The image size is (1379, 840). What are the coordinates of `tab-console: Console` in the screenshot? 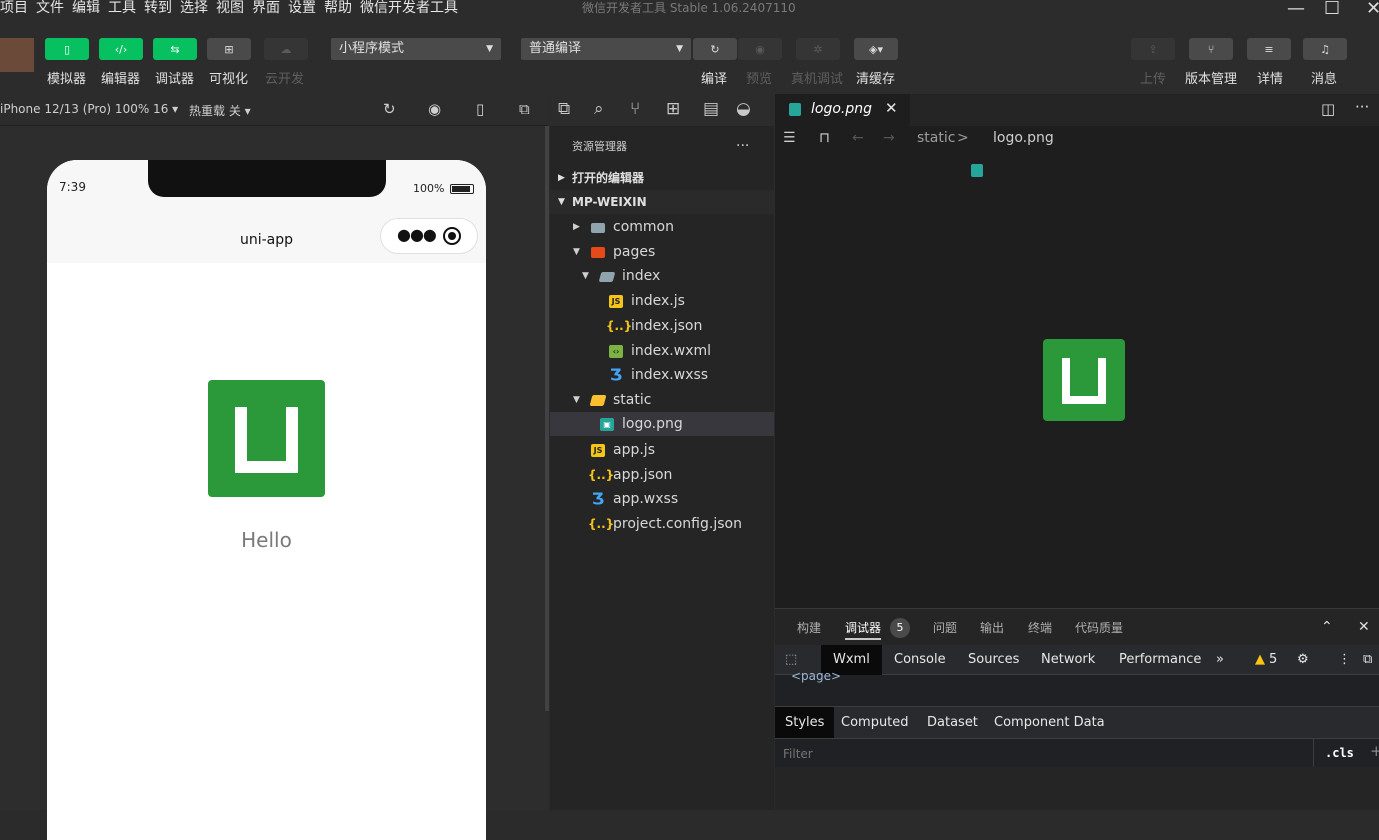 It's located at (920, 659).